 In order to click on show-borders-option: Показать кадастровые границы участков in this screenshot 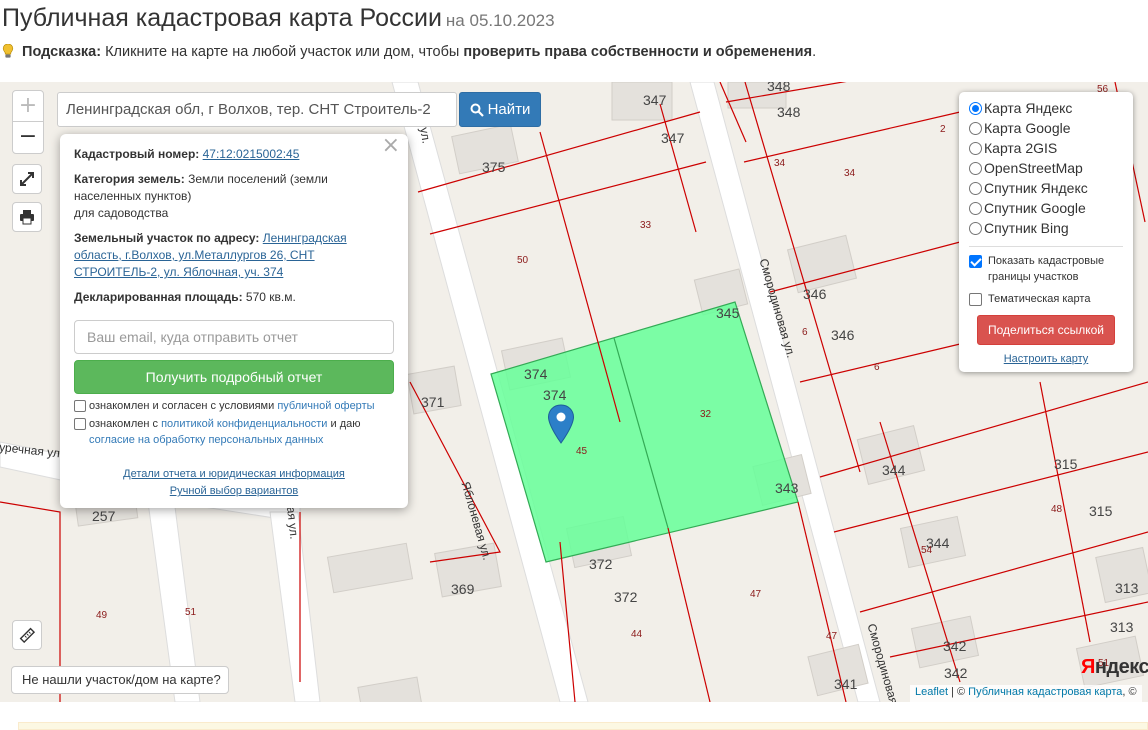, I will do `click(1046, 269)`.